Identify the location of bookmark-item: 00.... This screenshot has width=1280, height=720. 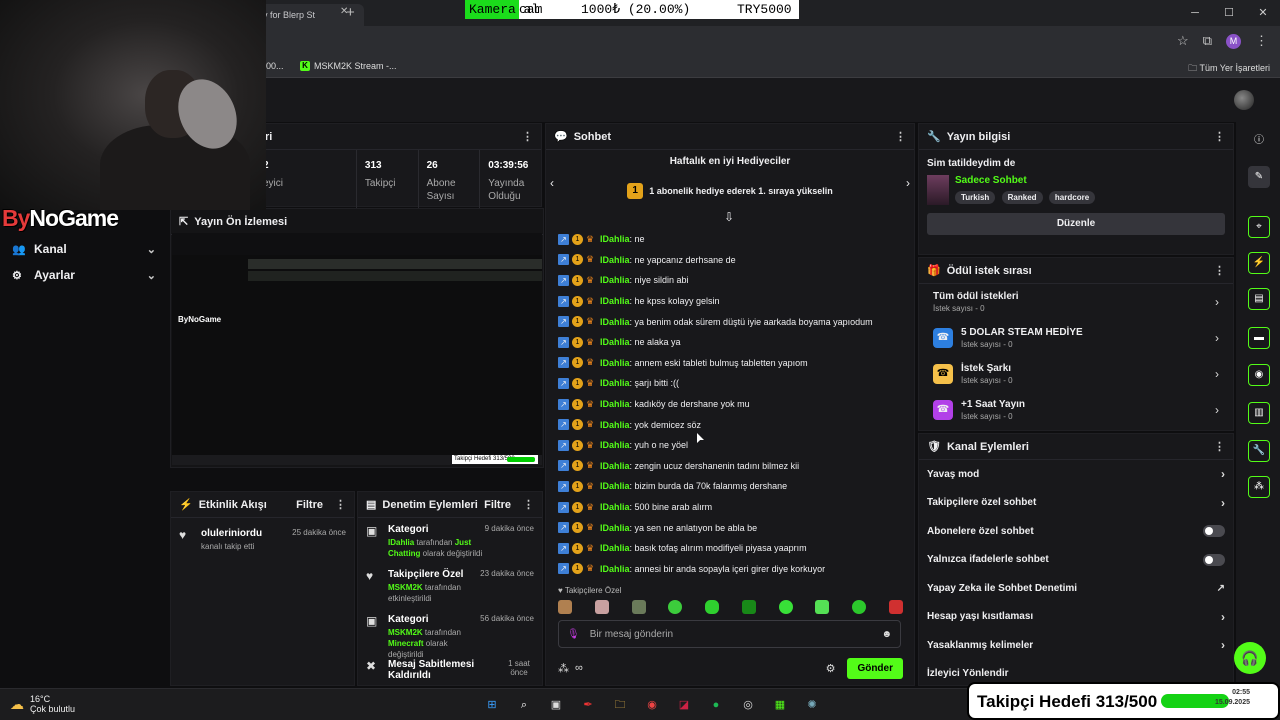
(275, 66).